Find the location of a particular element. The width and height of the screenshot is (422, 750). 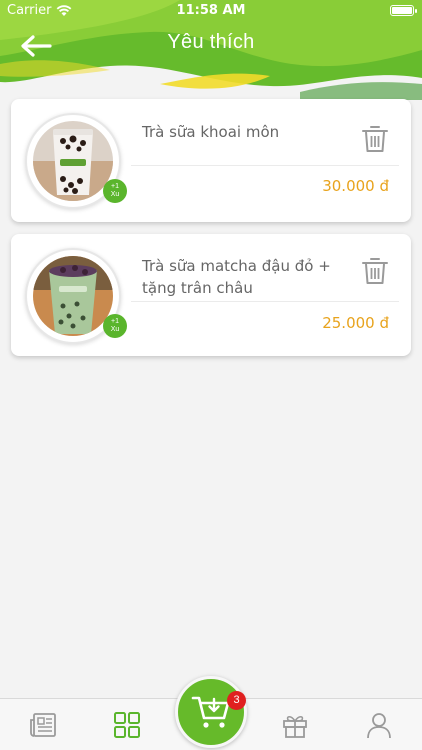

product-price: 25.000 đ is located at coordinates (355, 323).